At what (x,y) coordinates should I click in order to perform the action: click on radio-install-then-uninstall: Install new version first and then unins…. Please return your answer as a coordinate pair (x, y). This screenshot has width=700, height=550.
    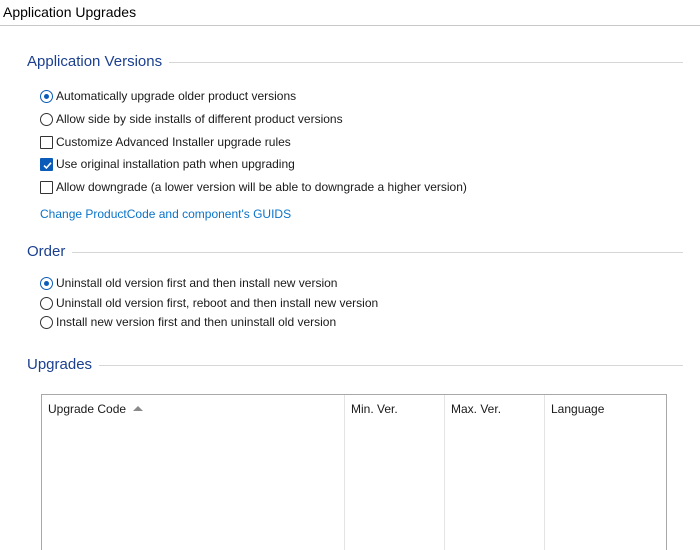
    Looking at the image, I should click on (188, 322).